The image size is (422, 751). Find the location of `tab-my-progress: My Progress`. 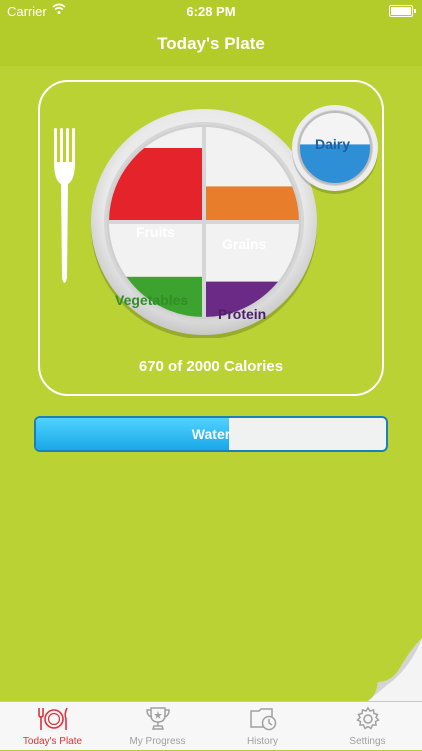

tab-my-progress: My Progress is located at coordinates (157, 726).